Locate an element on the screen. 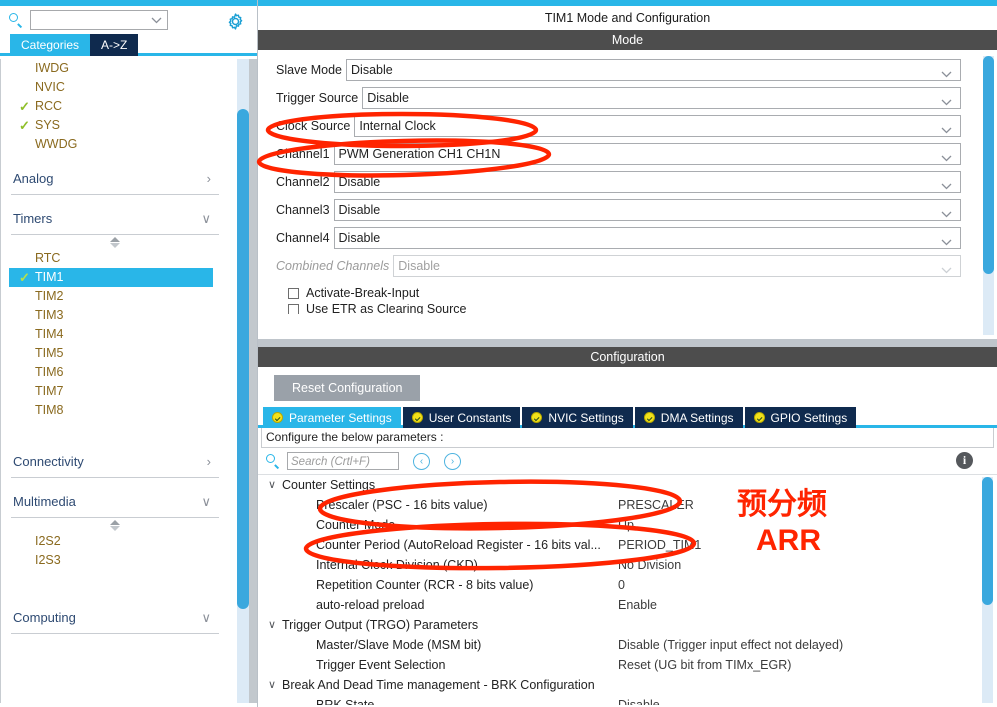  channel3-select: Disable is located at coordinates (647, 210).